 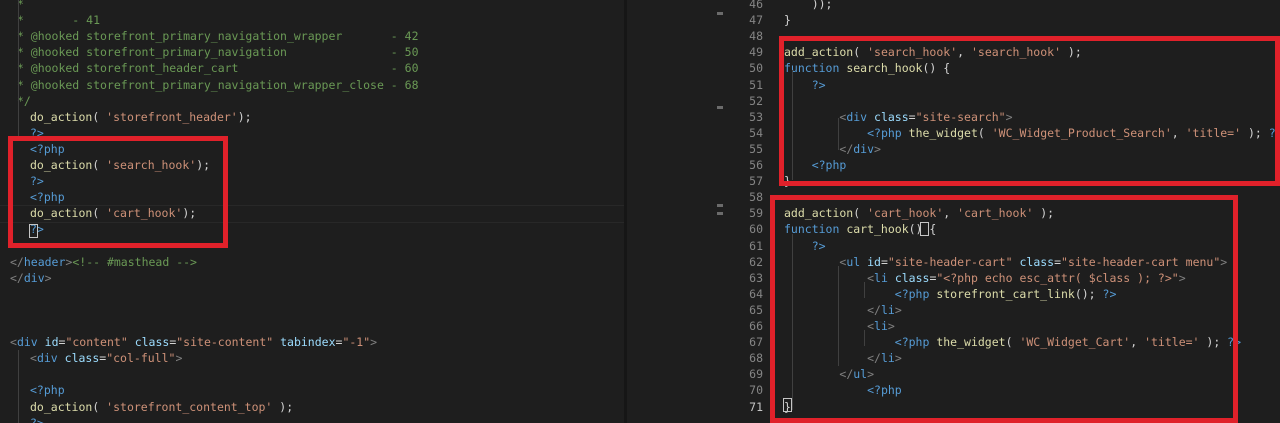 I want to click on code-token: *, so click(x=17, y=5).